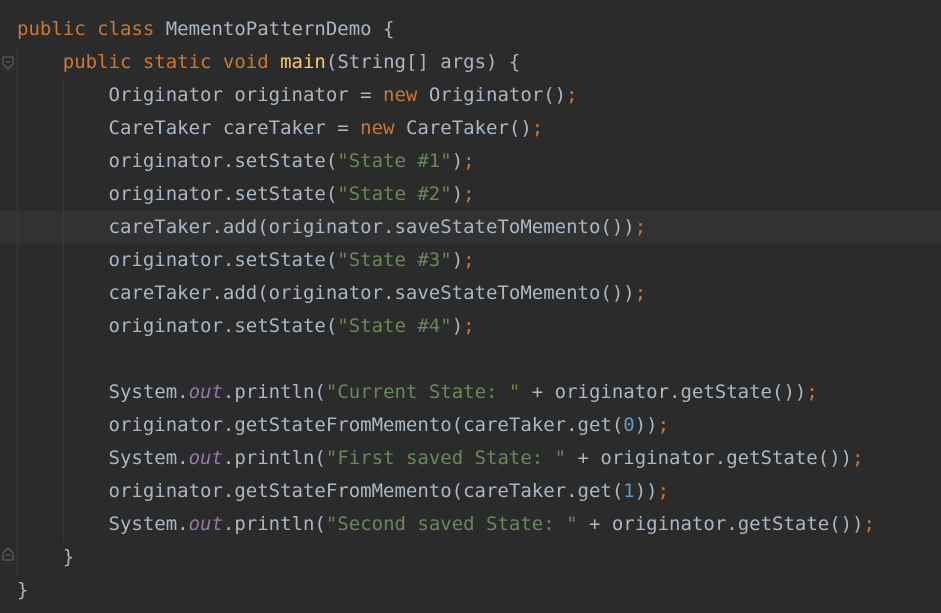  I want to click on code-token: Originator originator =, so click(200, 95).